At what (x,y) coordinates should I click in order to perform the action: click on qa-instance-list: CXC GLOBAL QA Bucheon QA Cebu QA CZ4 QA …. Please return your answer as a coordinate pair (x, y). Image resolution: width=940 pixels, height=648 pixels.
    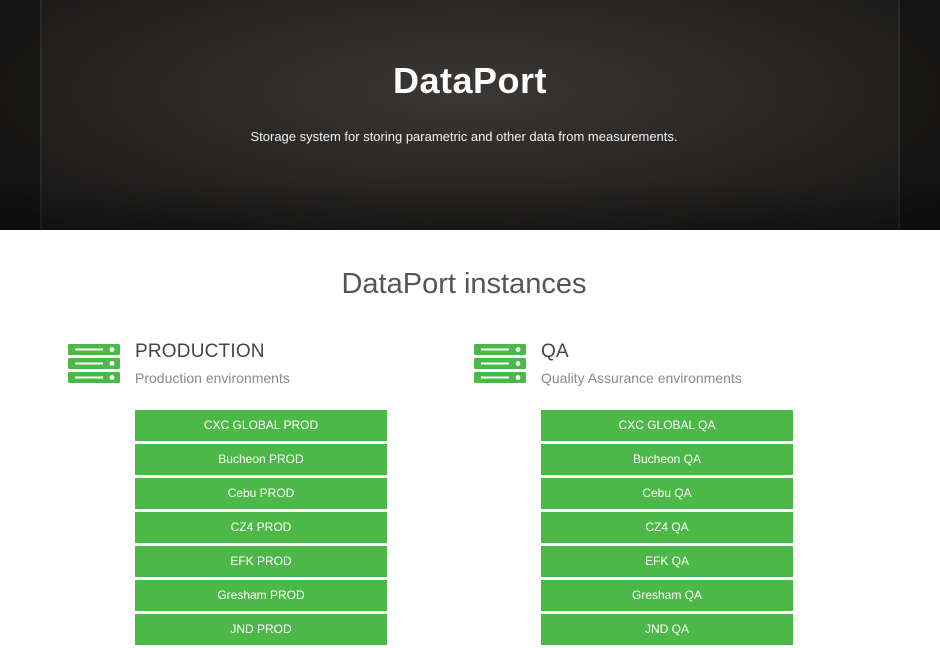
    Looking at the image, I should click on (667, 529).